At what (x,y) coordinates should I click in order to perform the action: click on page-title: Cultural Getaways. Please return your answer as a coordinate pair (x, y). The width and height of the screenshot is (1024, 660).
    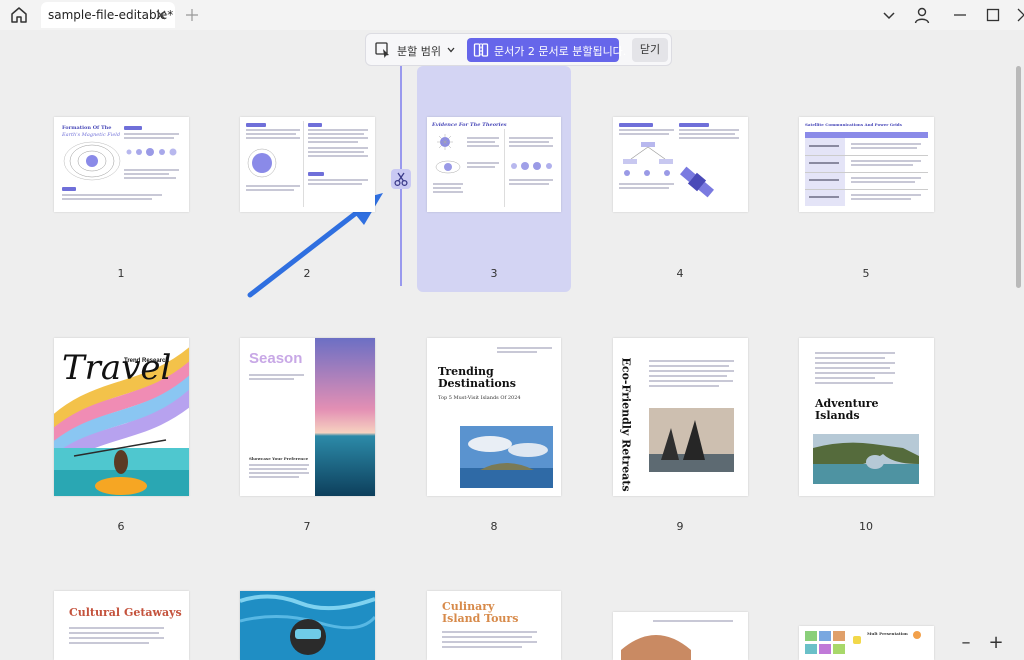
    Looking at the image, I should click on (125, 612).